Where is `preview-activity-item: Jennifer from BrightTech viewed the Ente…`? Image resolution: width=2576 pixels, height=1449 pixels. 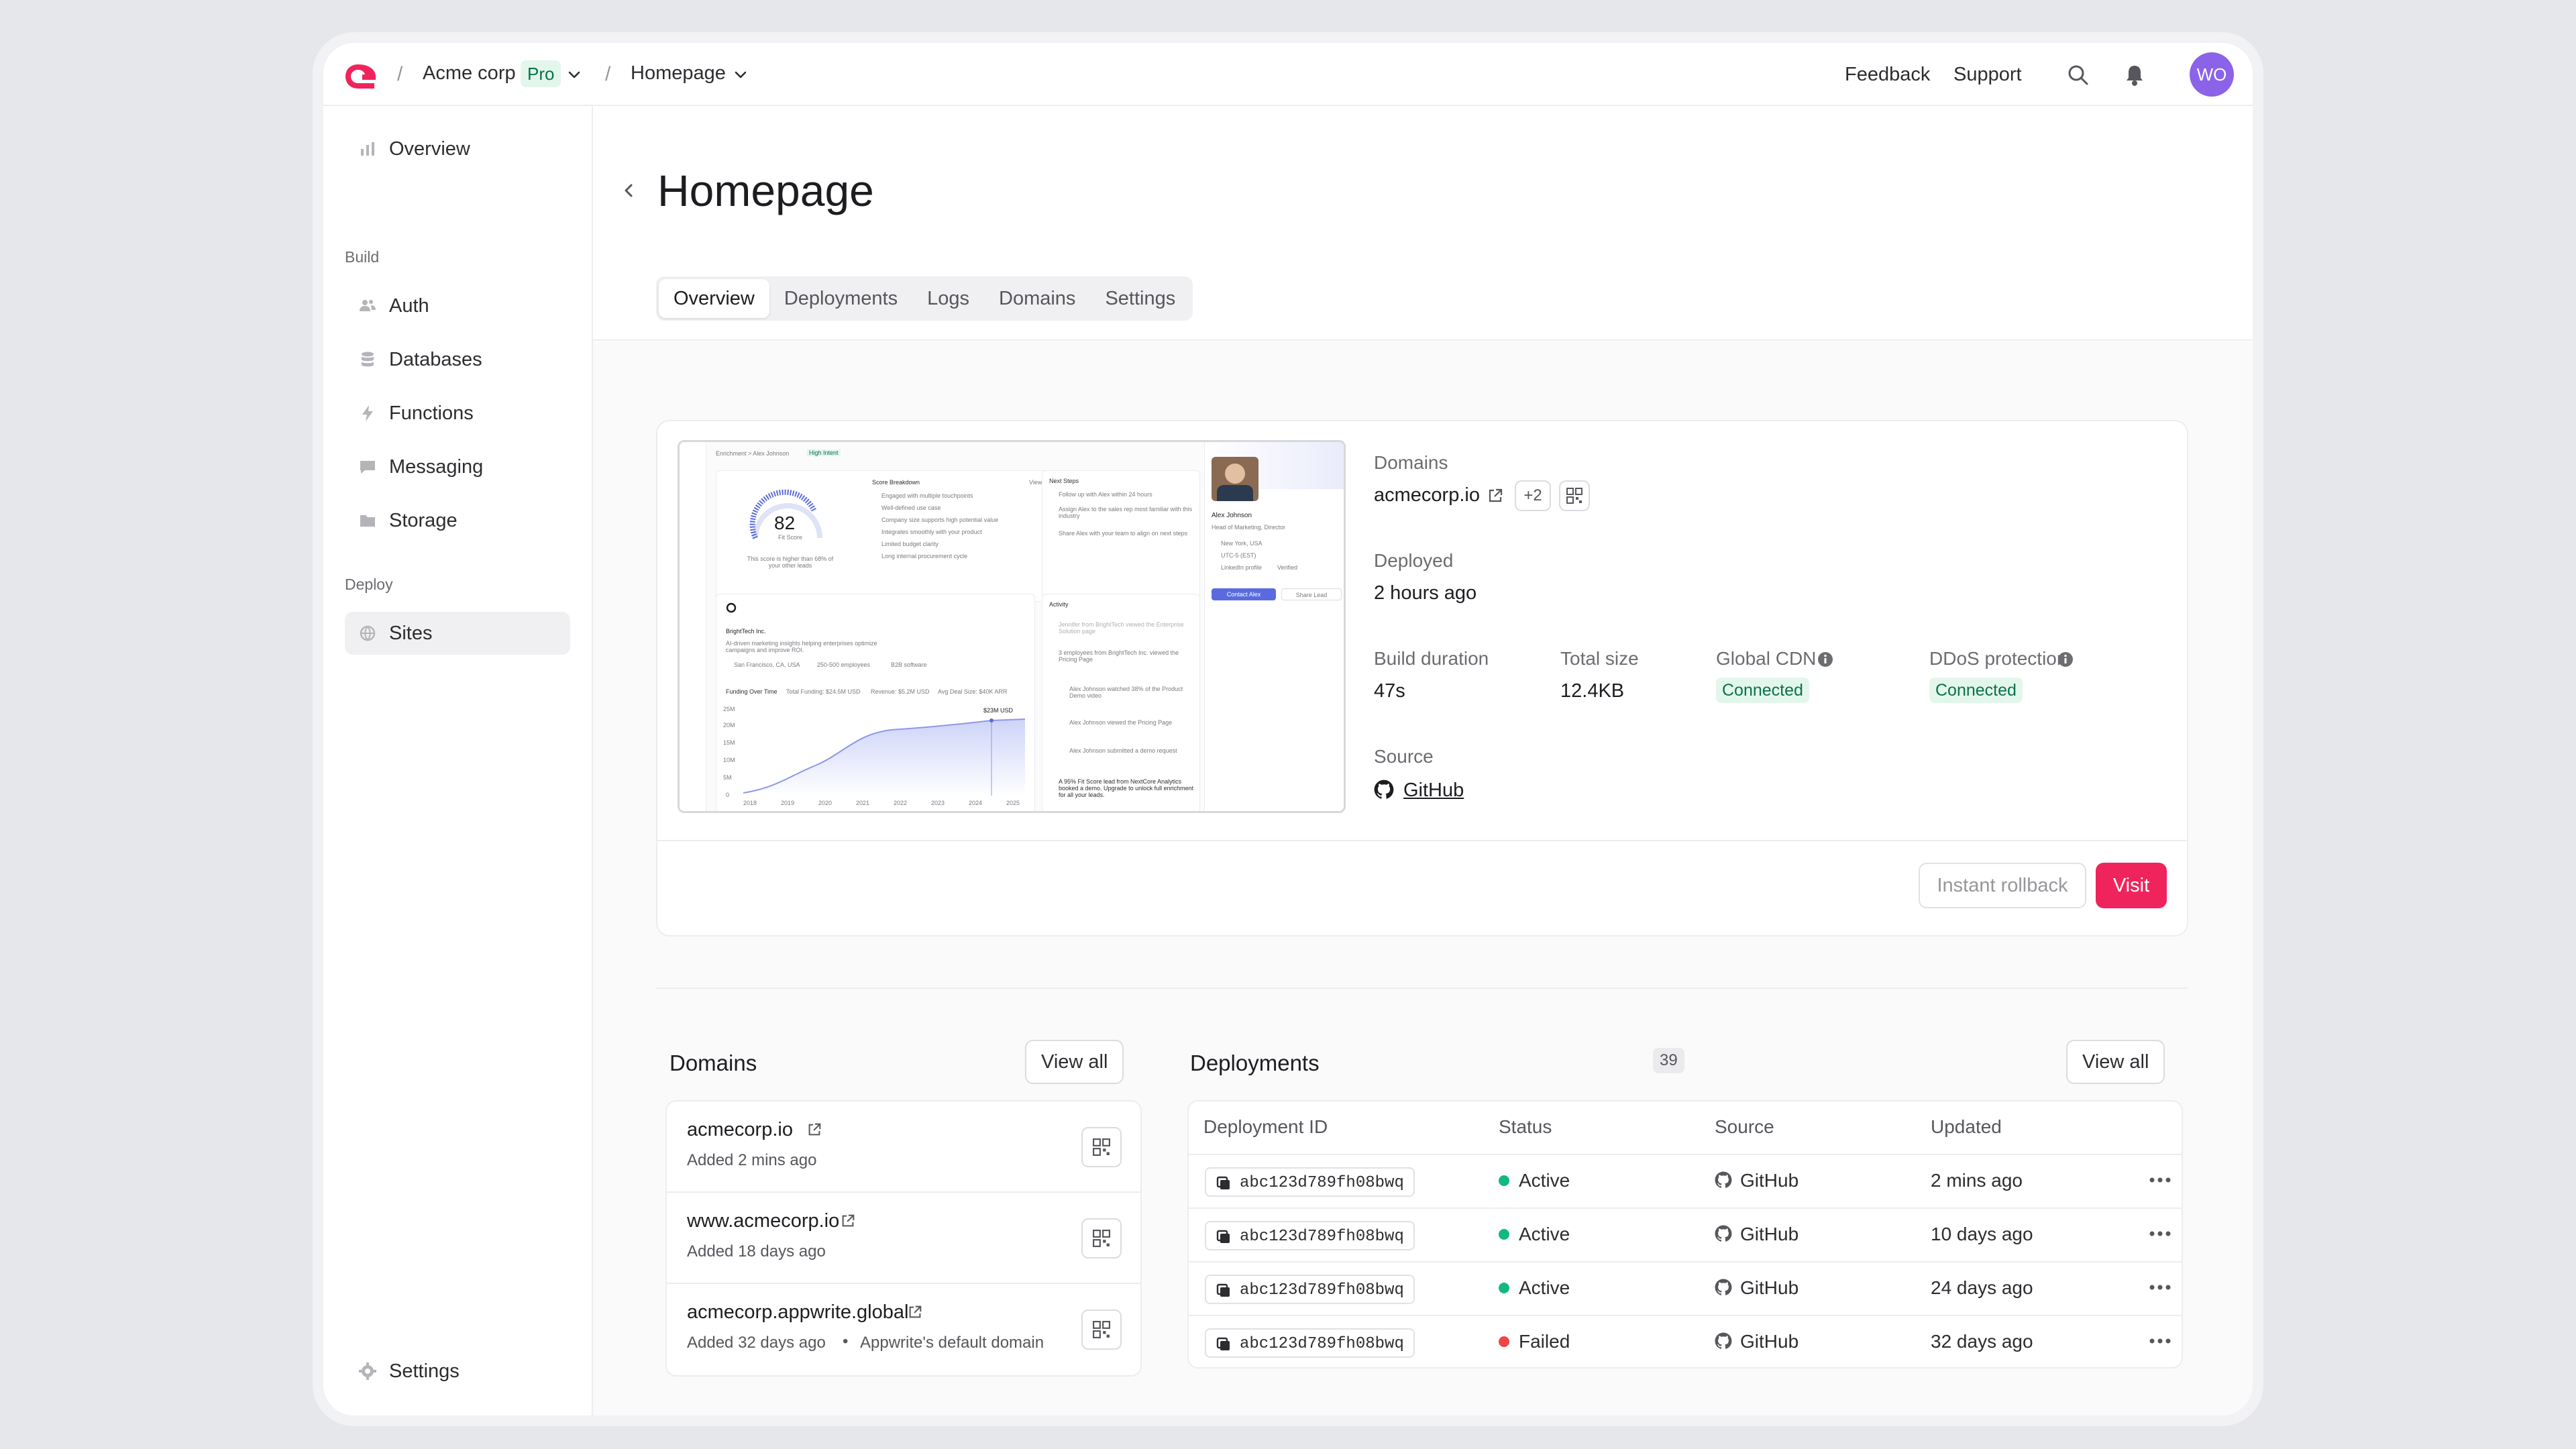 preview-activity-item: Jennifer from BrightTech viewed the Ente… is located at coordinates (1121, 628).